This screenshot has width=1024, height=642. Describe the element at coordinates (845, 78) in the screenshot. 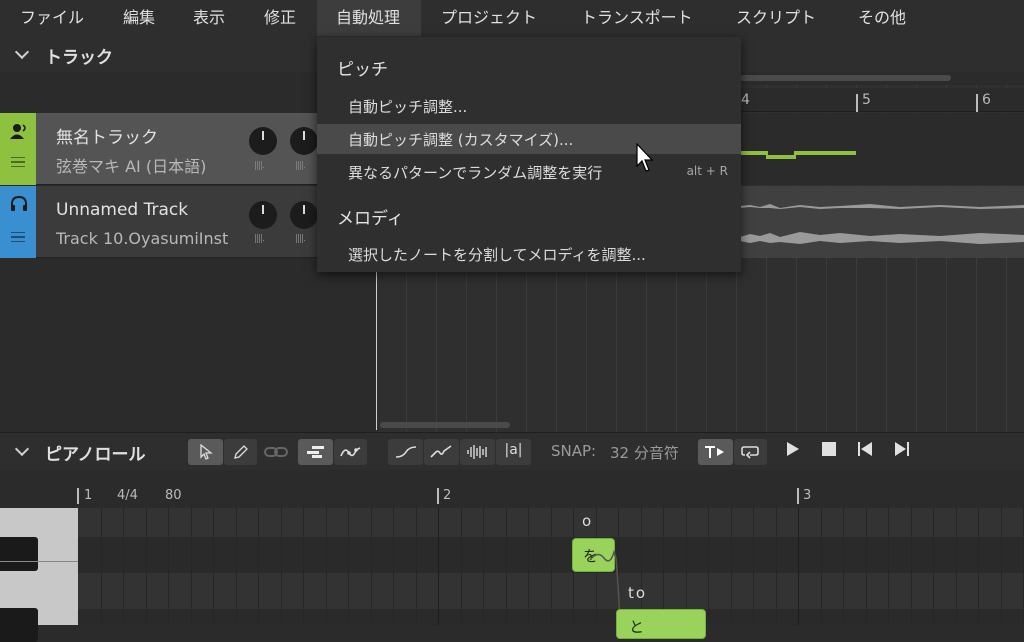

I see `top-horizontal-scrollbar` at that location.